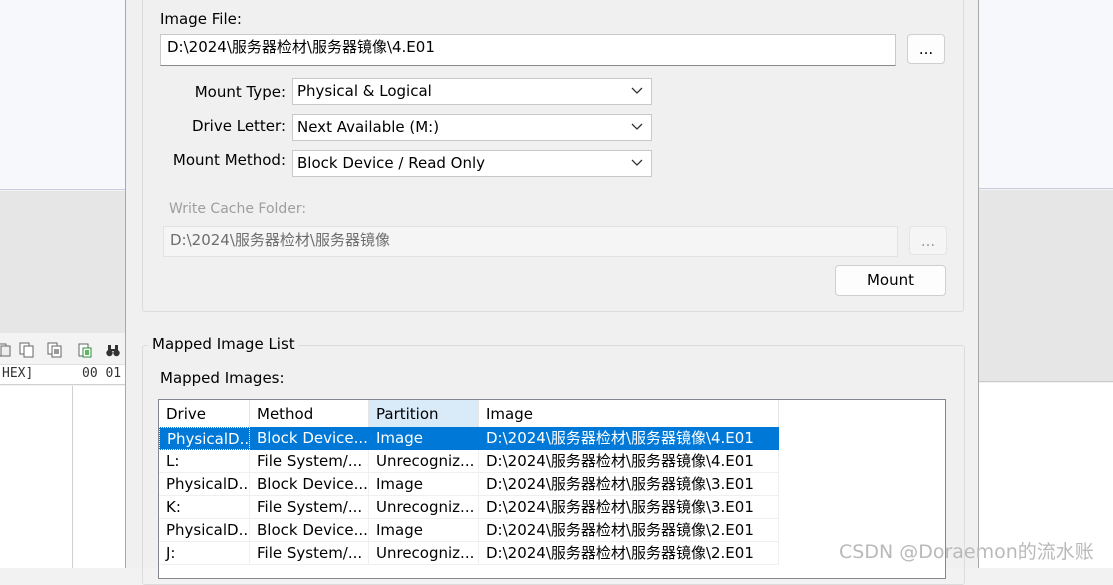  Describe the element at coordinates (62, 477) in the screenshot. I see `hex-view-body` at that location.